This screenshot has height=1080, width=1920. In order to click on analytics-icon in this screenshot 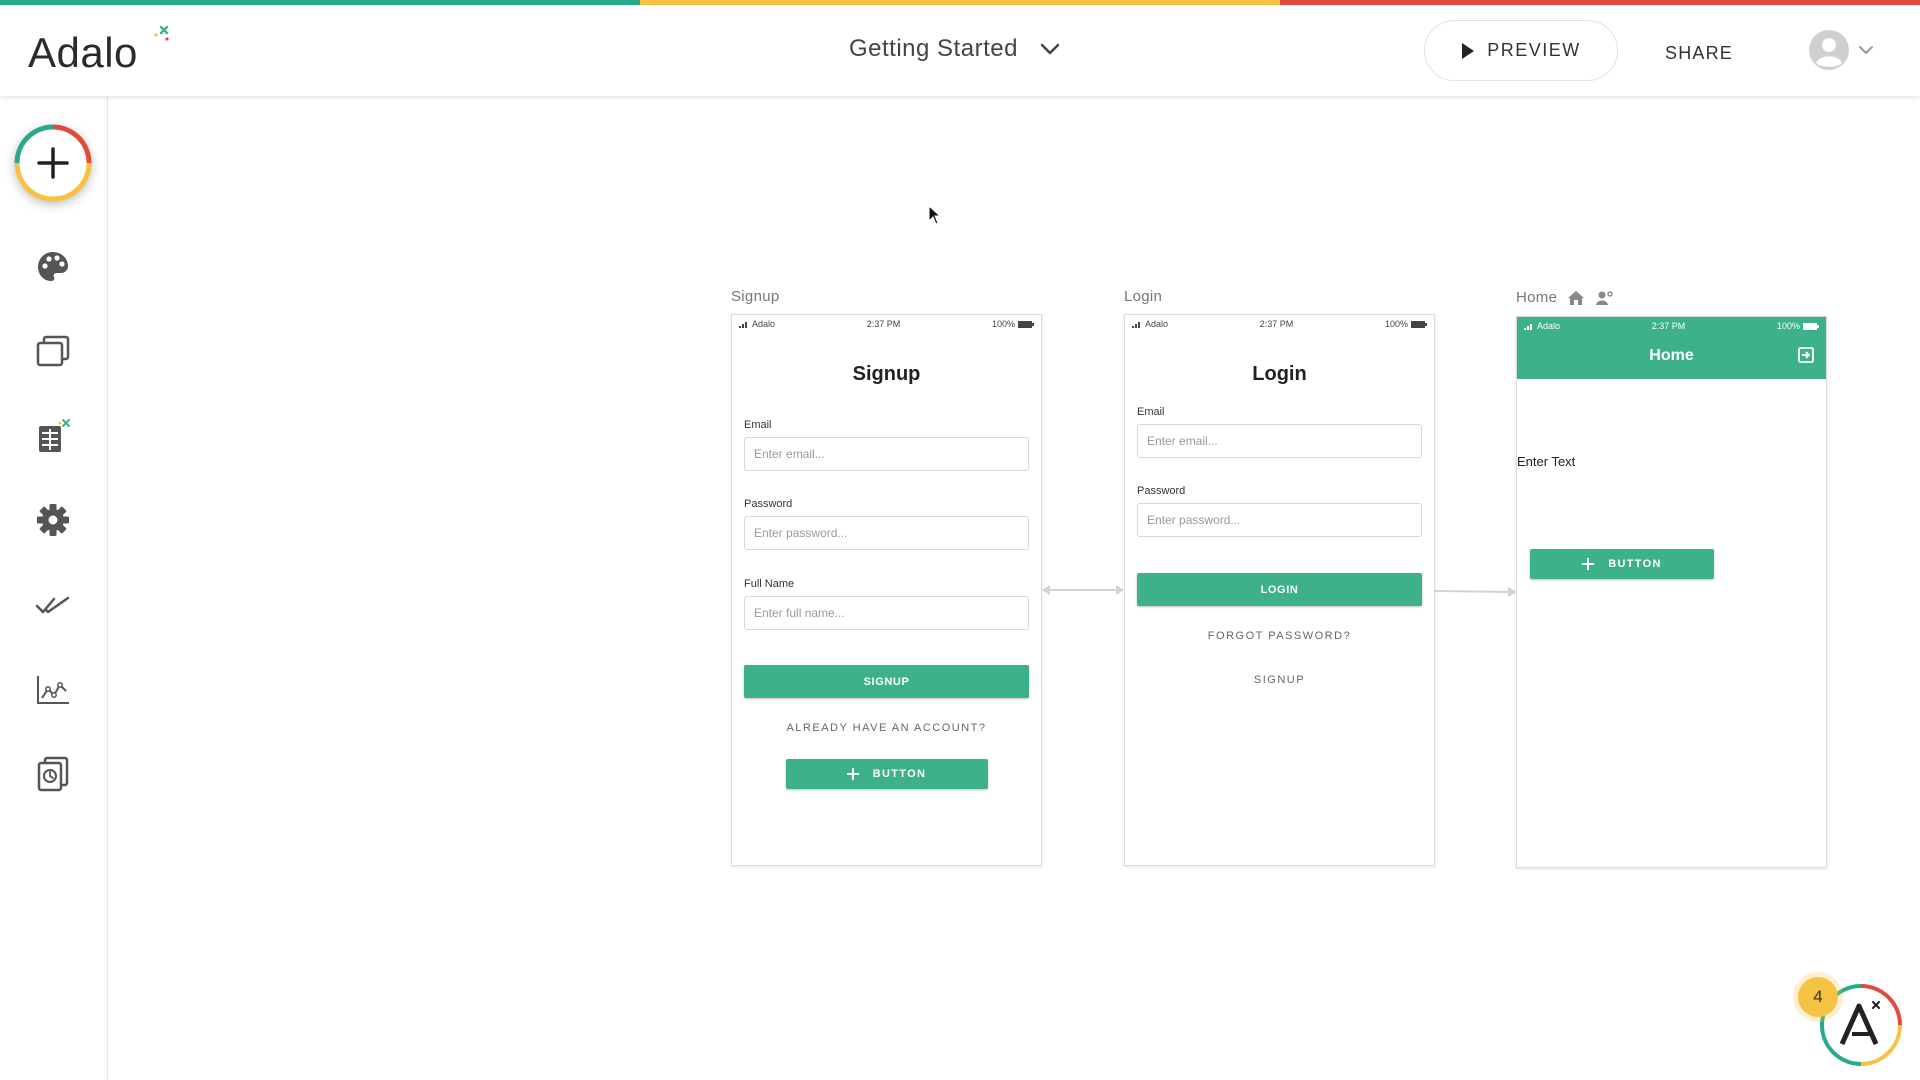, I will do `click(53, 689)`.